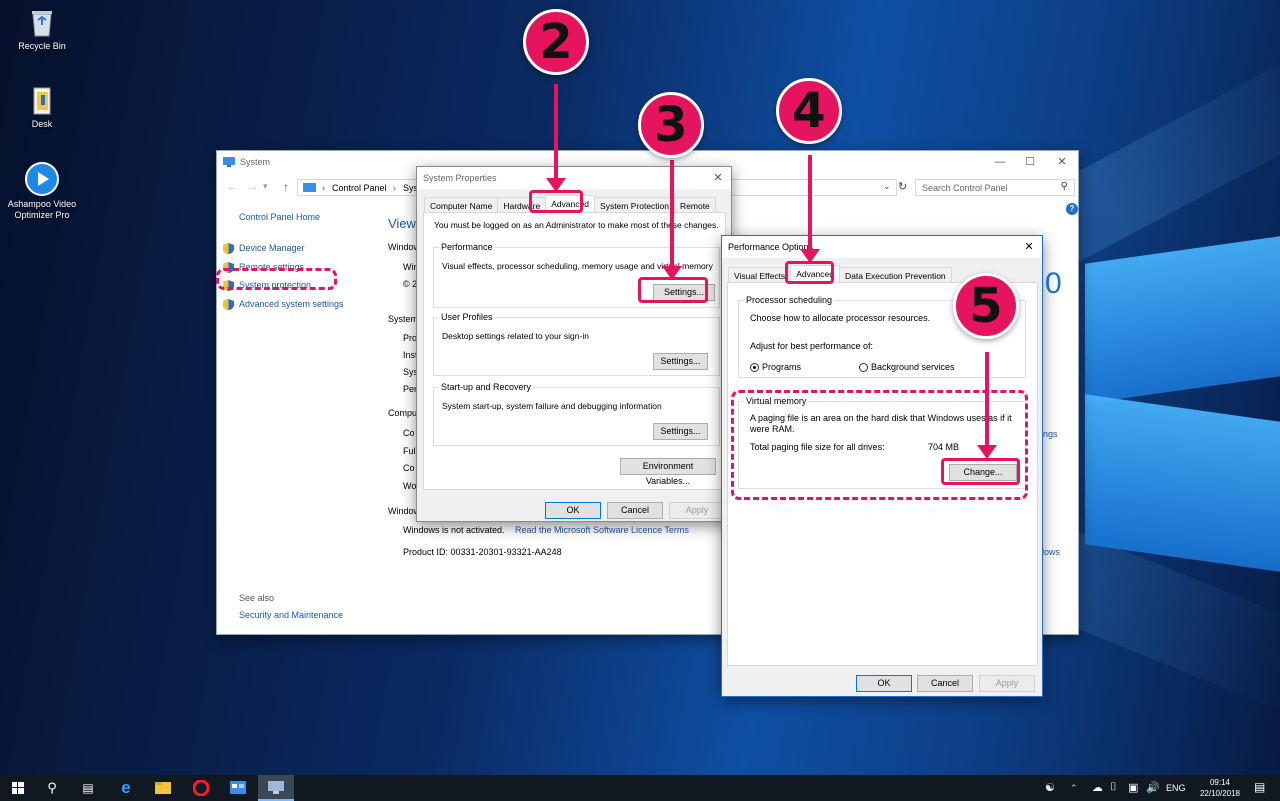 The image size is (1280, 801). Describe the element at coordinates (42, 46) in the screenshot. I see `desktop-icon-label: Recycle Bin` at that location.